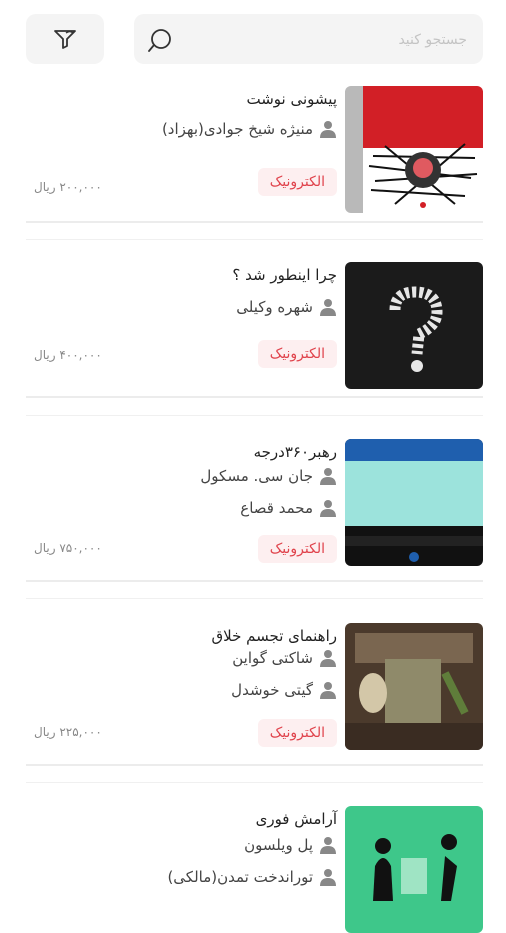  I want to click on author-name: منیژه شیخ جوادی(بهزاد), so click(237, 129).